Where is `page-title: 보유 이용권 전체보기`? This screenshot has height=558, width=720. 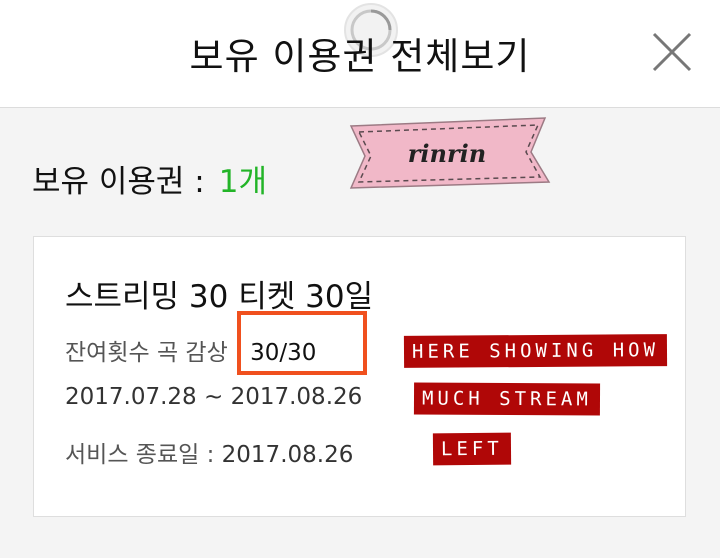 page-title: 보유 이용권 전체보기 is located at coordinates (360, 56).